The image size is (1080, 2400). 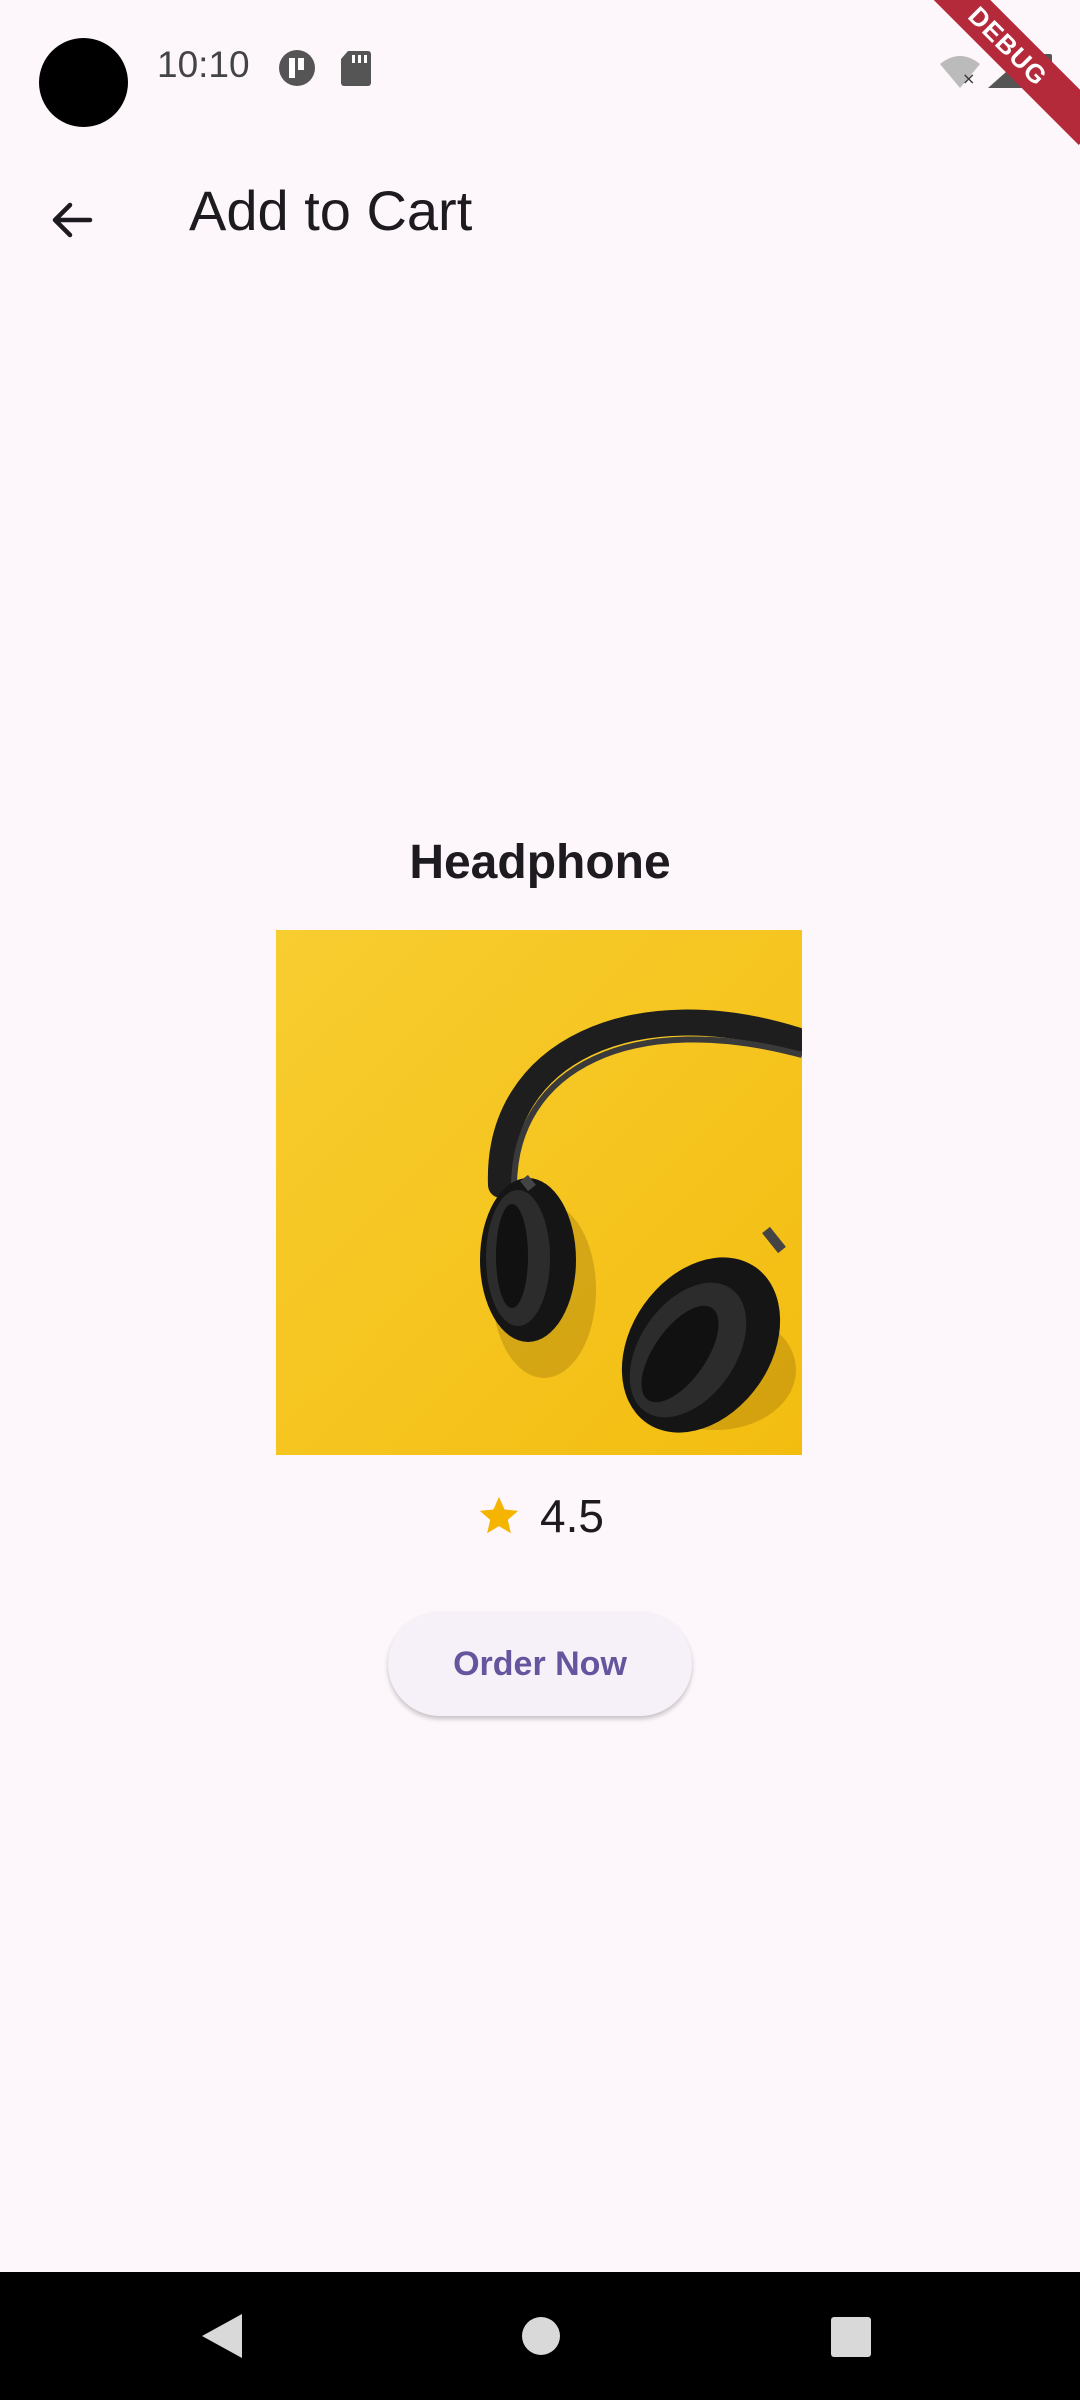 I want to click on back-button, so click(x=72, y=220).